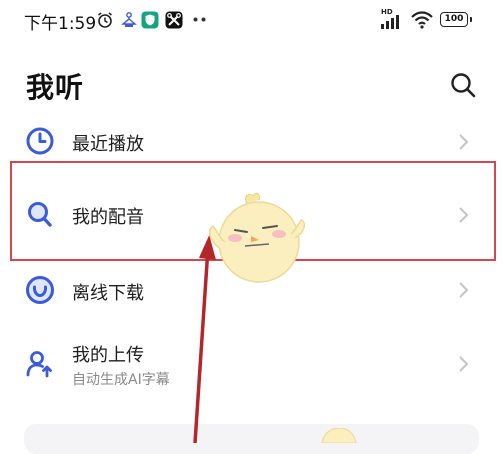 The width and height of the screenshot is (503, 454). What do you see at coordinates (251, 20) in the screenshot?
I see `status-bar: 下午1:59 HD 100` at bounding box center [251, 20].